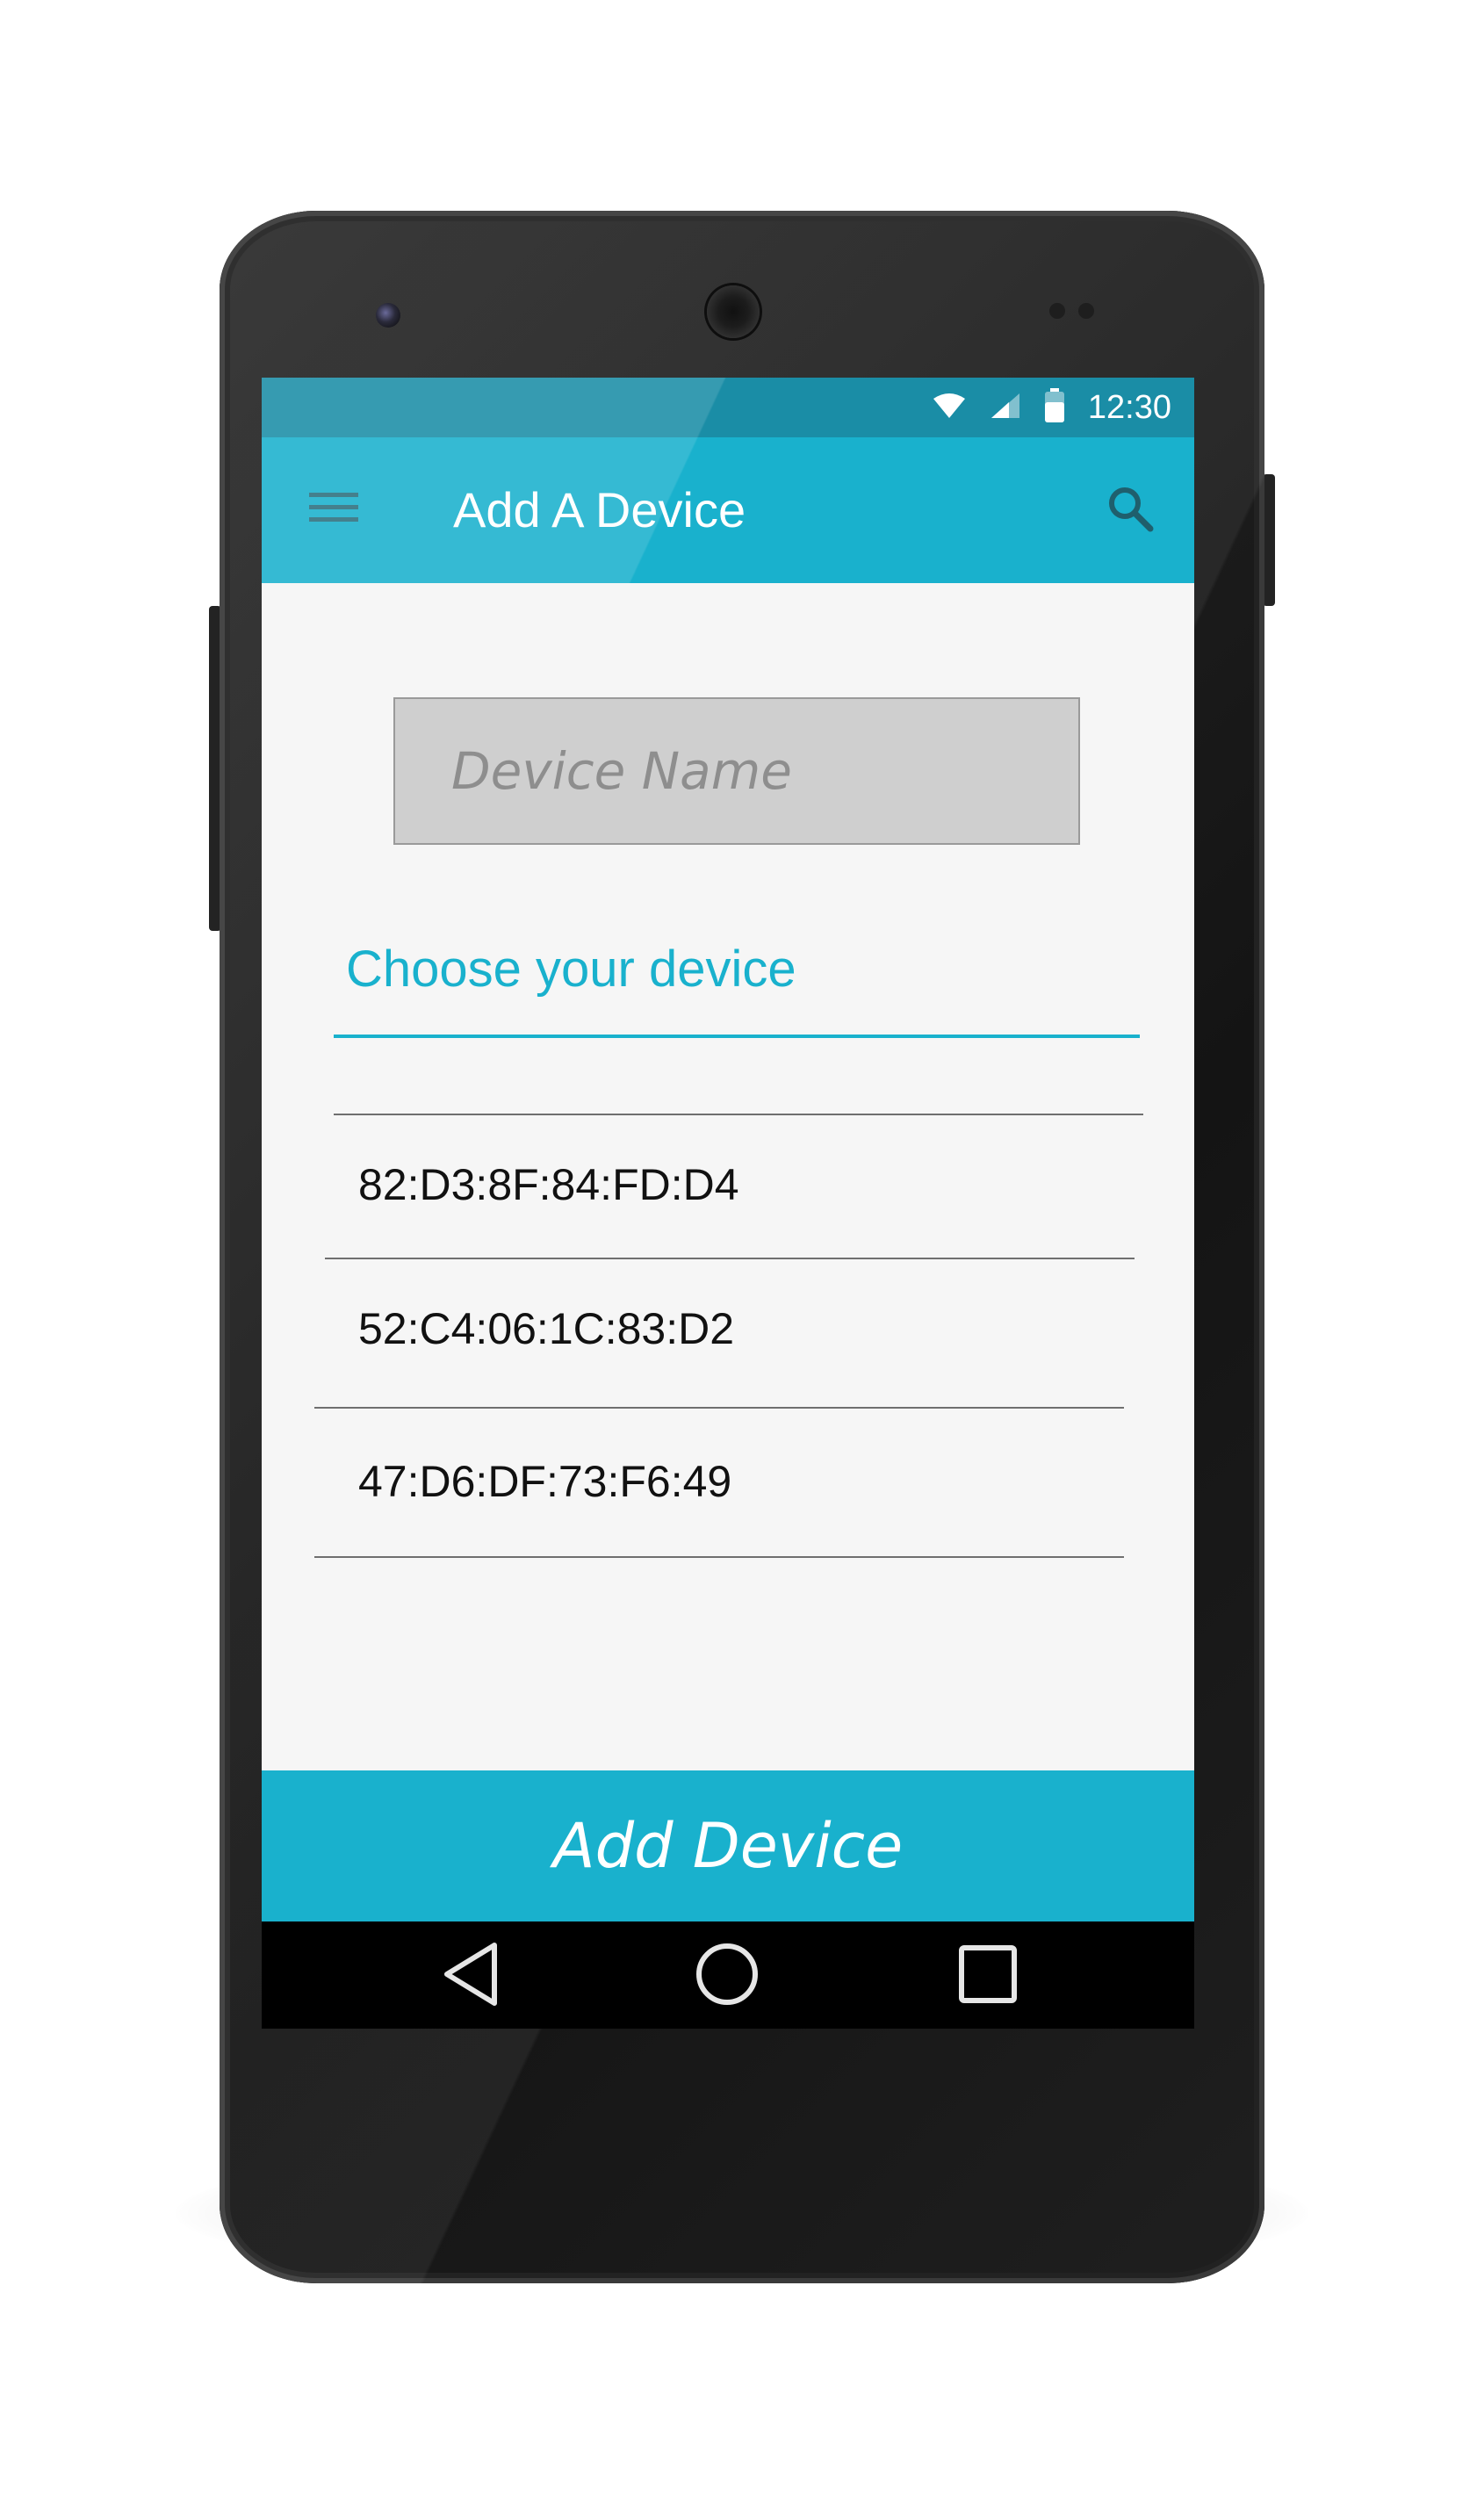 This screenshot has width=1484, height=2509. I want to click on device-list-label: Choose your device, so click(571, 969).